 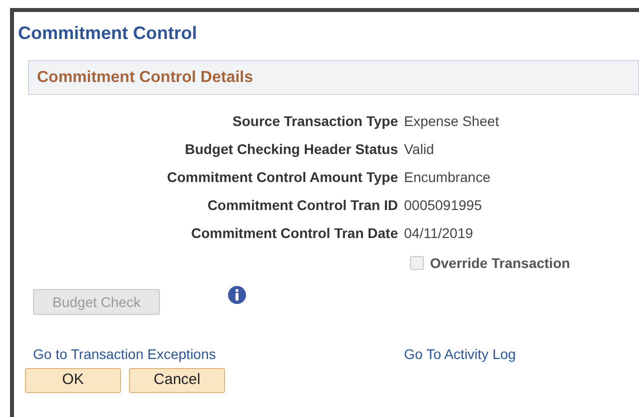 What do you see at coordinates (451, 121) in the screenshot?
I see `field-value: Expense Sheet` at bounding box center [451, 121].